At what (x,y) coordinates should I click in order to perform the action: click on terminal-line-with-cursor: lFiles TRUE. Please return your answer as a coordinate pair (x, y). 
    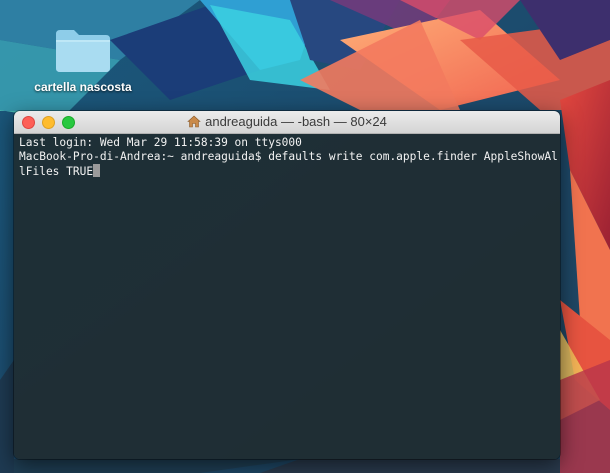
    Looking at the image, I should click on (287, 171).